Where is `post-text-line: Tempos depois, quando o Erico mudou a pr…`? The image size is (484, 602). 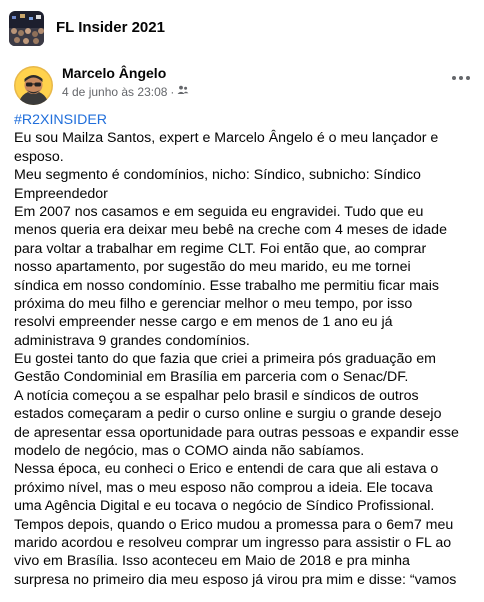 post-text-line: Tempos depois, quando o Erico mudou a pr… is located at coordinates (234, 524).